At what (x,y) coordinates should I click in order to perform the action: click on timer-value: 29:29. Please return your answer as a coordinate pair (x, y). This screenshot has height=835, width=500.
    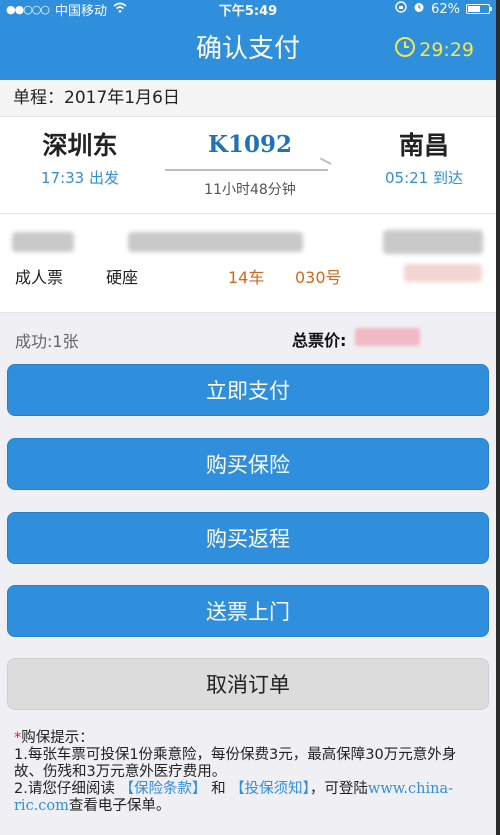
    Looking at the image, I should click on (446, 49).